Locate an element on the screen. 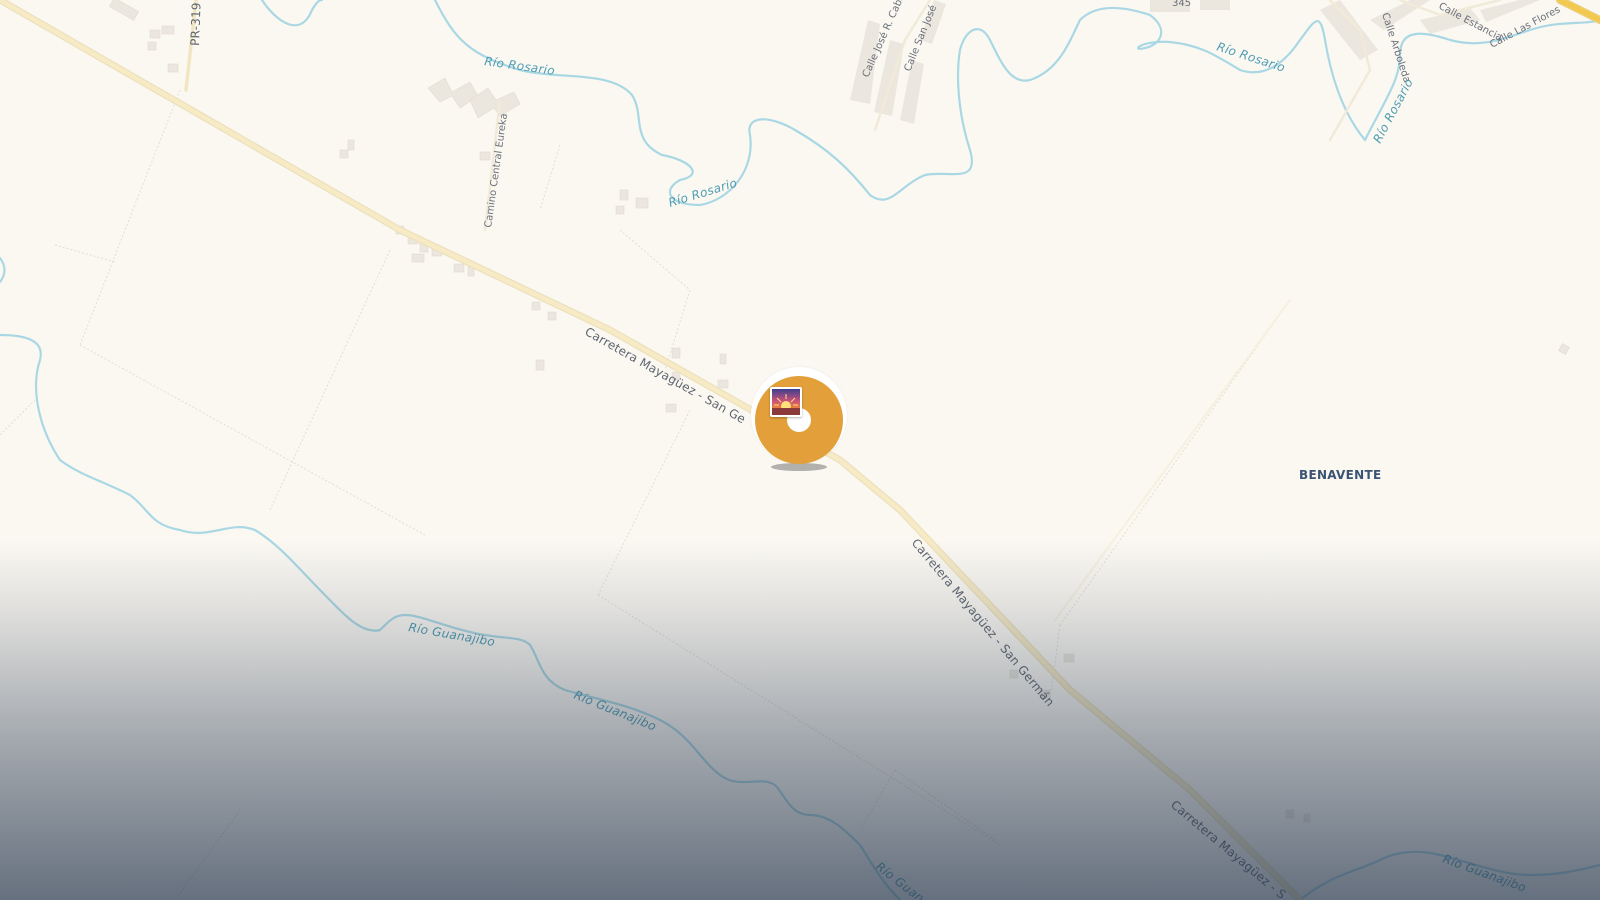  benavente-place-label: BENAVENTE is located at coordinates (1340, 475).